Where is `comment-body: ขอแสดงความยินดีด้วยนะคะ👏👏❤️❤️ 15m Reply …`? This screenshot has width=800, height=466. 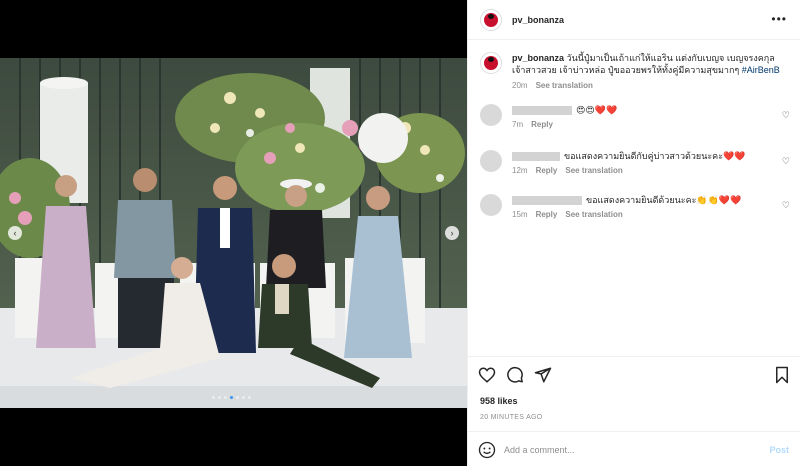 comment-body: ขอแสดงความยินดีด้วยนะคะ👏👏❤️❤️ 15m Reply … is located at coordinates (642, 206).